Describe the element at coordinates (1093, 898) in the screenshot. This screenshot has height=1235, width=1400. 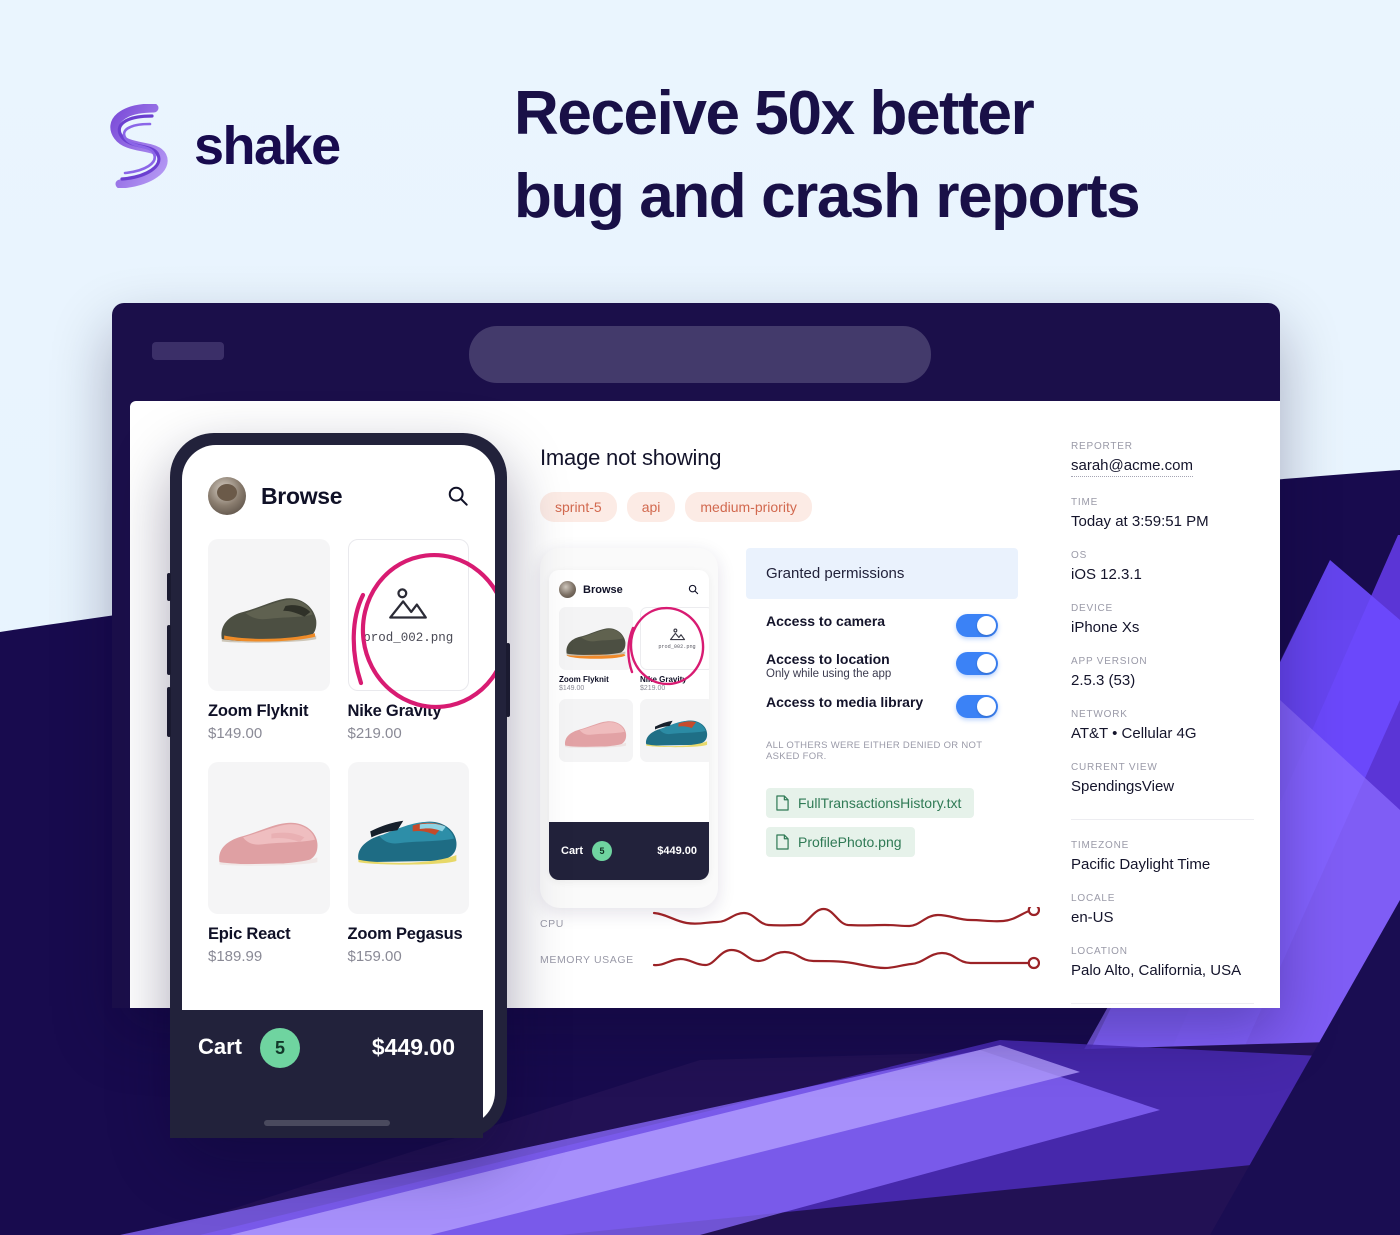
I see `meta-key: LOCALE` at that location.